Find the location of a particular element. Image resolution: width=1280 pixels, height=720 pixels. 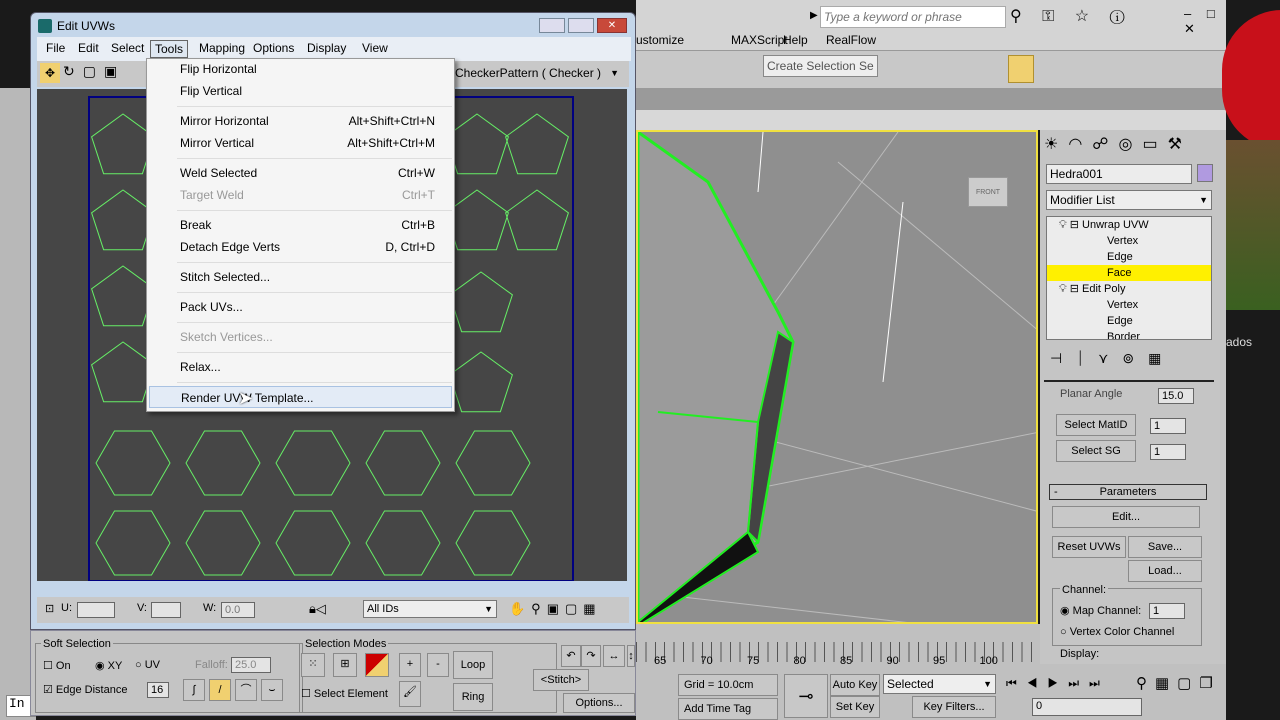

edge-distance-field: 16 is located at coordinates (158, 690).